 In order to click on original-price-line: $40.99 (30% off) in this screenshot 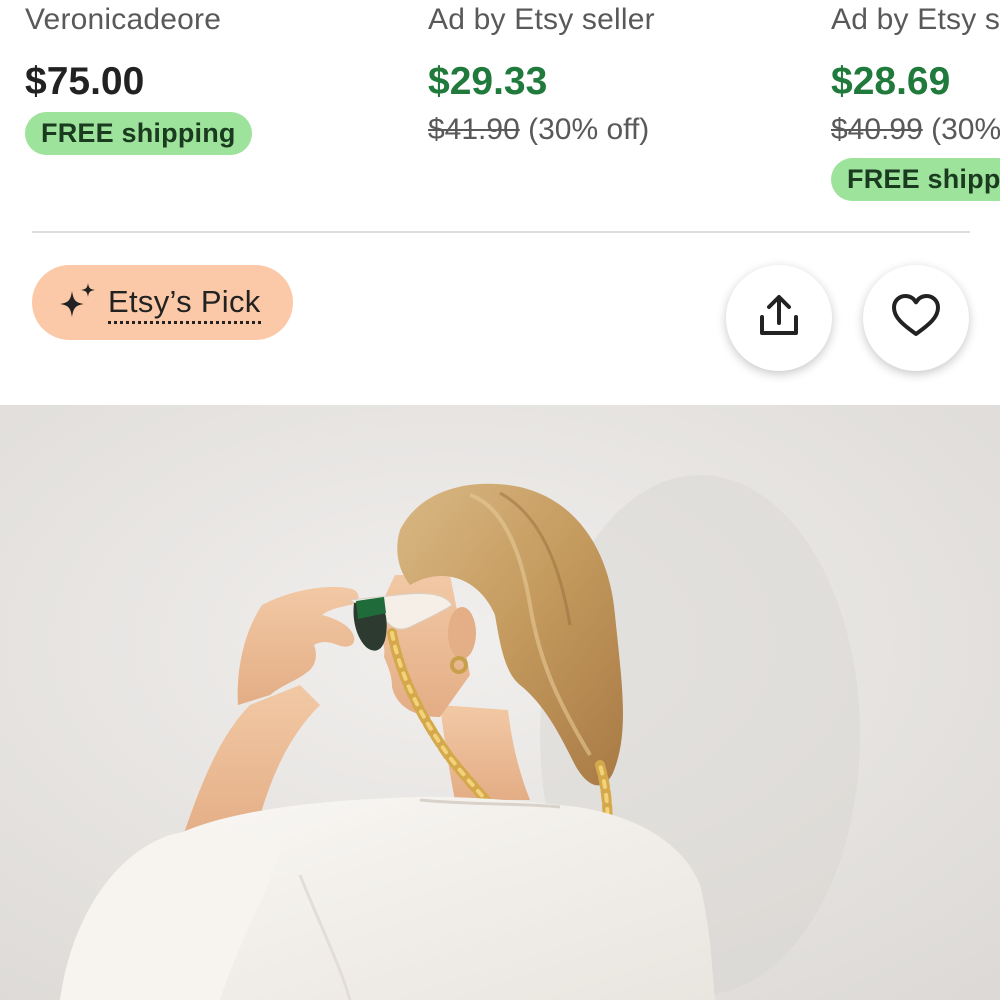, I will do `click(915, 130)`.